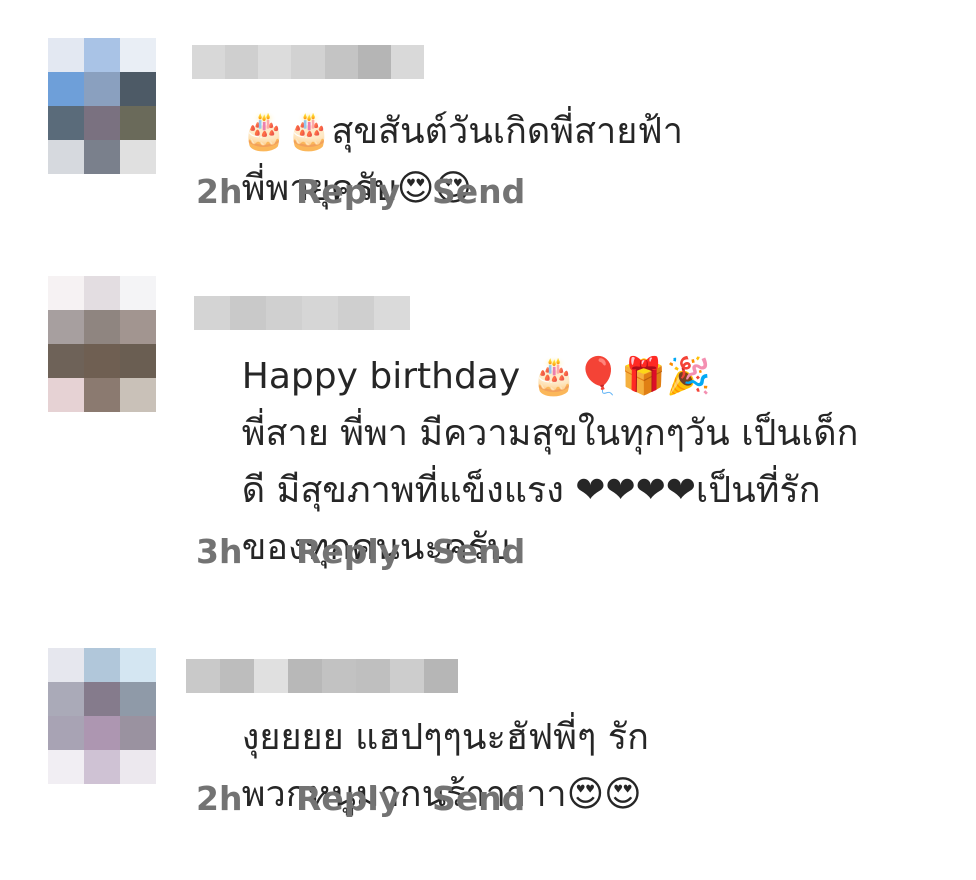 This screenshot has width=976, height=880. I want to click on timestamp: 3h, so click(219, 551).